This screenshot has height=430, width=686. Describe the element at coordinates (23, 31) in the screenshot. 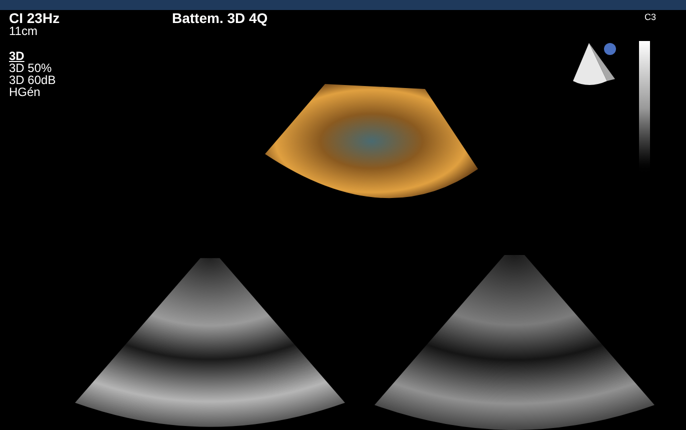

I see `depth-readout: 11cm` at that location.